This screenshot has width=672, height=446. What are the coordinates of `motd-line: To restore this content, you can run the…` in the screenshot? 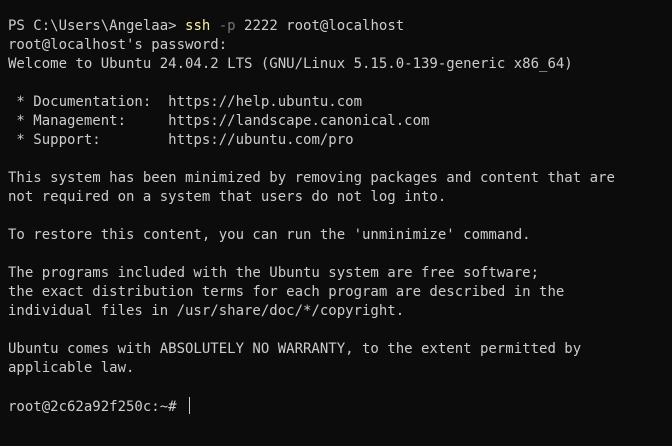 It's located at (269, 235).